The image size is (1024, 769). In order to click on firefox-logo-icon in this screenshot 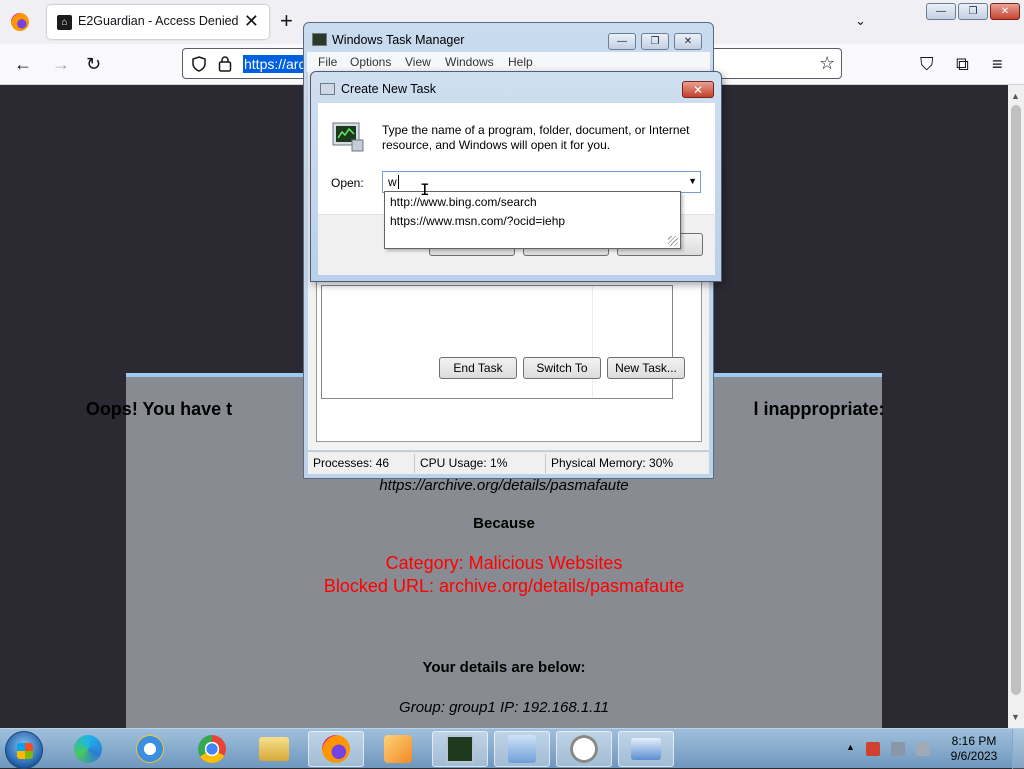, I will do `click(20, 22)`.